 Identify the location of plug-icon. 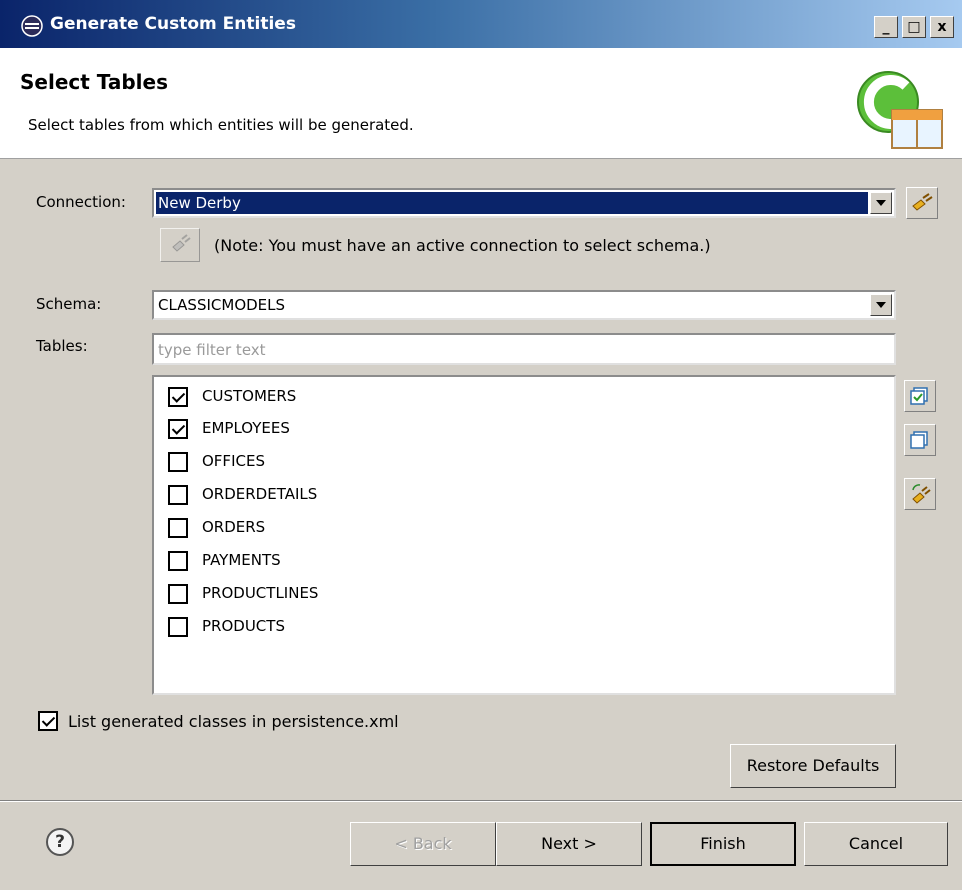
(922, 202).